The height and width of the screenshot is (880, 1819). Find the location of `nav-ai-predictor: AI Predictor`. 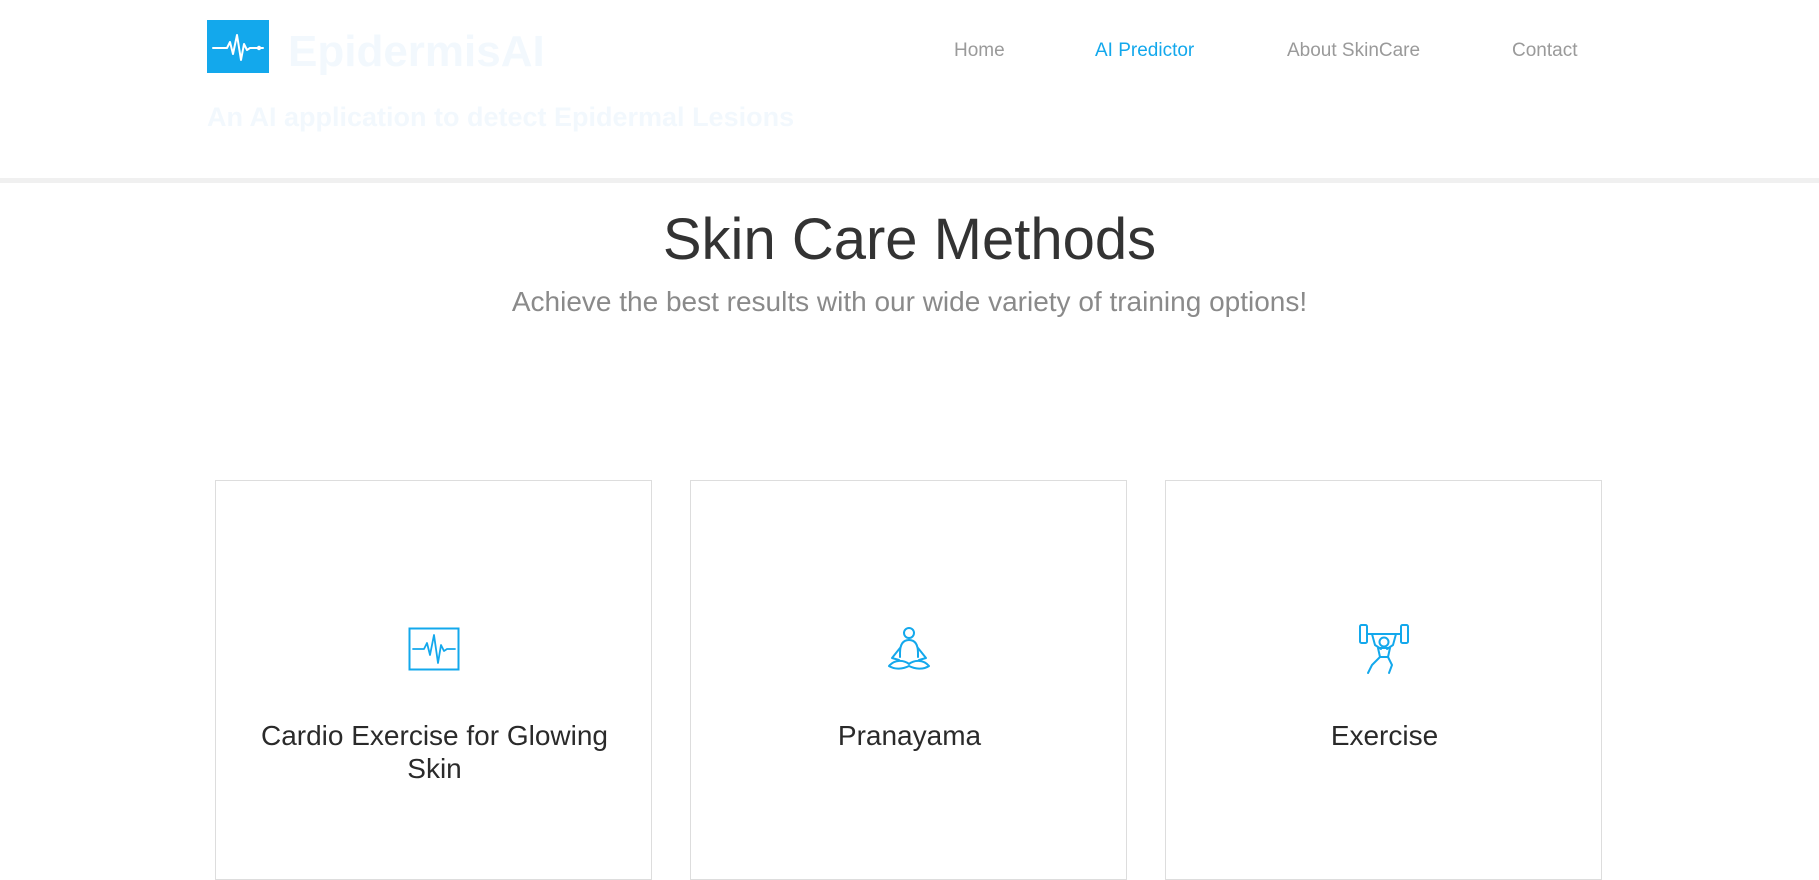

nav-ai-predictor: AI Predictor is located at coordinates (1144, 51).